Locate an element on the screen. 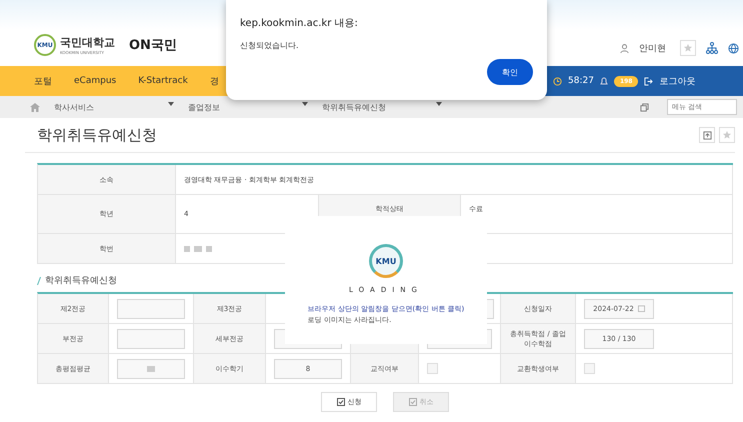 The image size is (743, 422). caret-icon is located at coordinates (171, 104).